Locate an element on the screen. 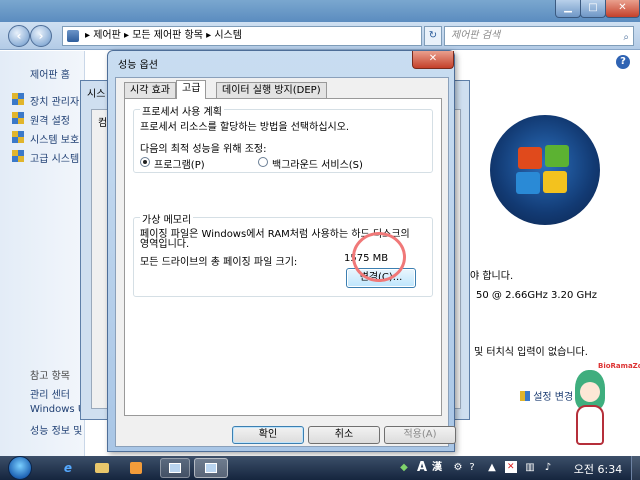  windows-logo is located at coordinates (545, 170).